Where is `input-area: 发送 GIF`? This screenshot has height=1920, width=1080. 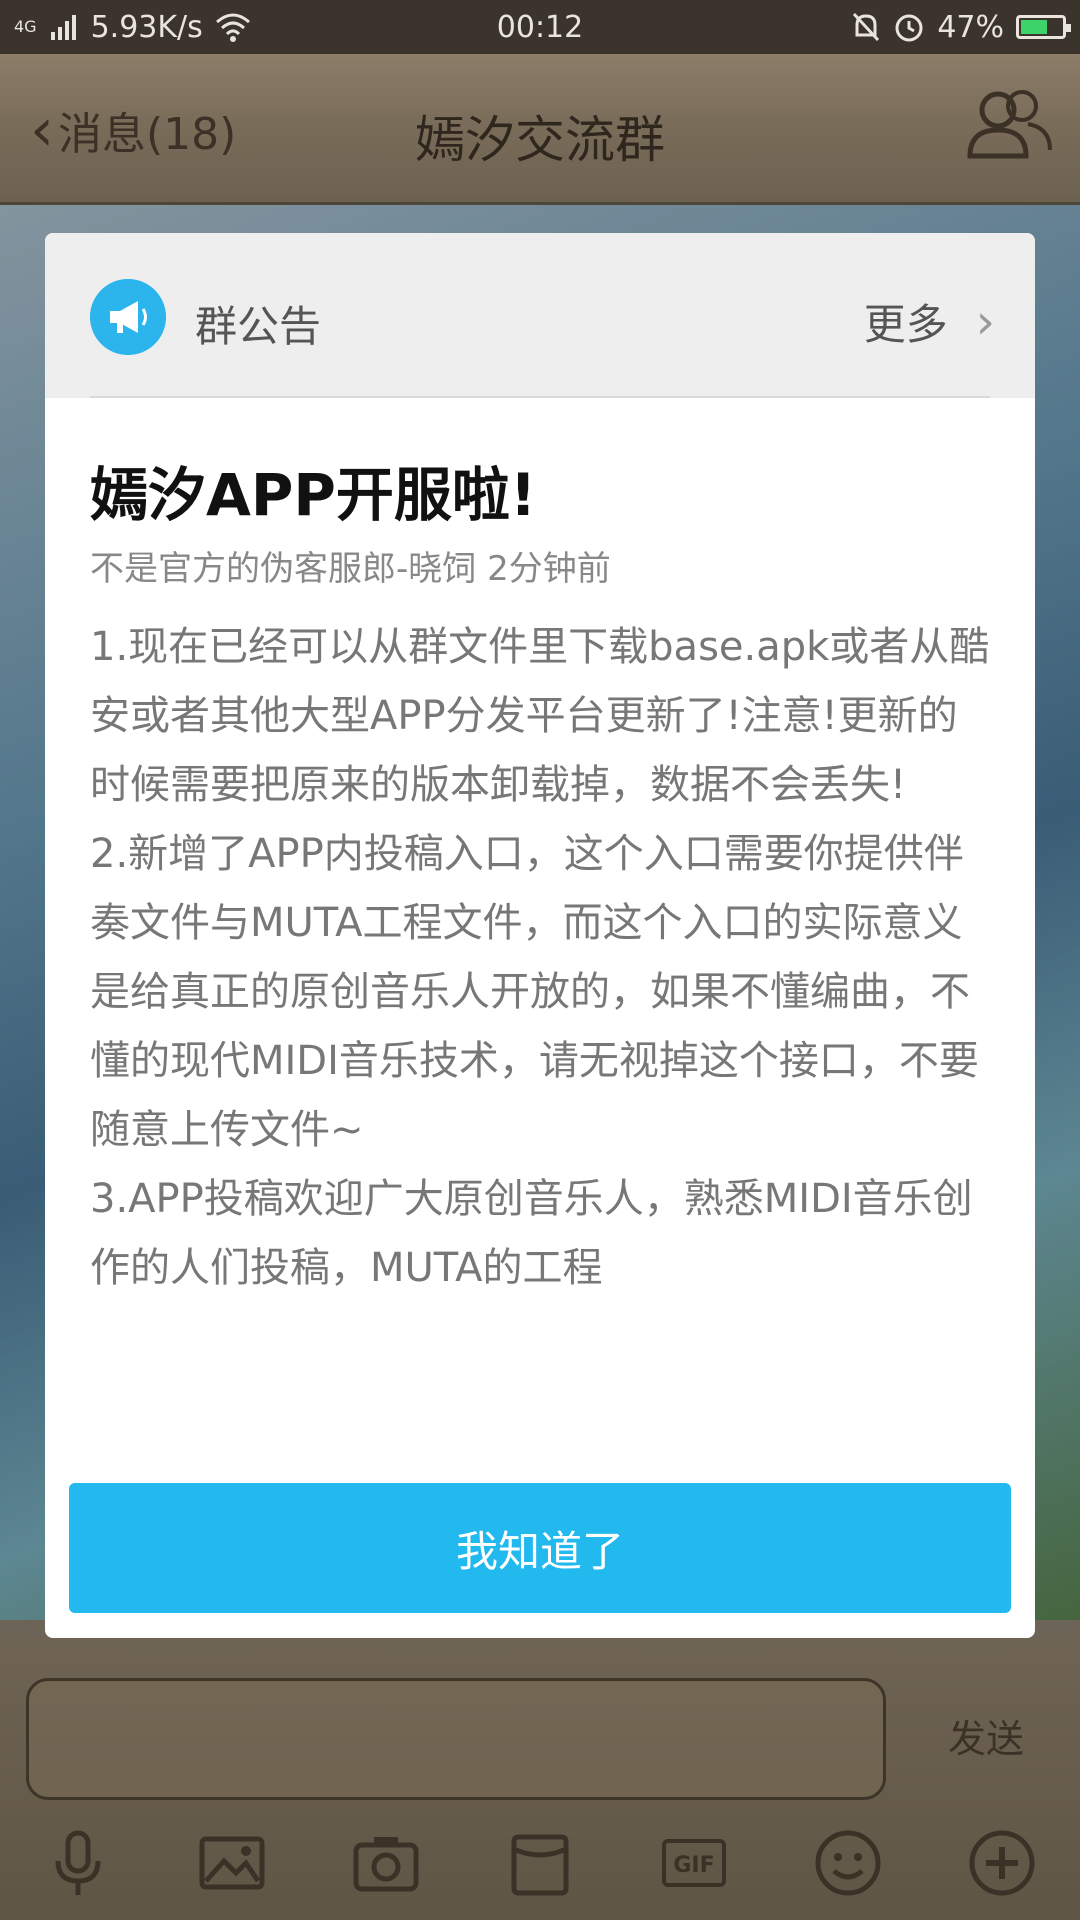
input-area: 发送 GIF is located at coordinates (540, 1779).